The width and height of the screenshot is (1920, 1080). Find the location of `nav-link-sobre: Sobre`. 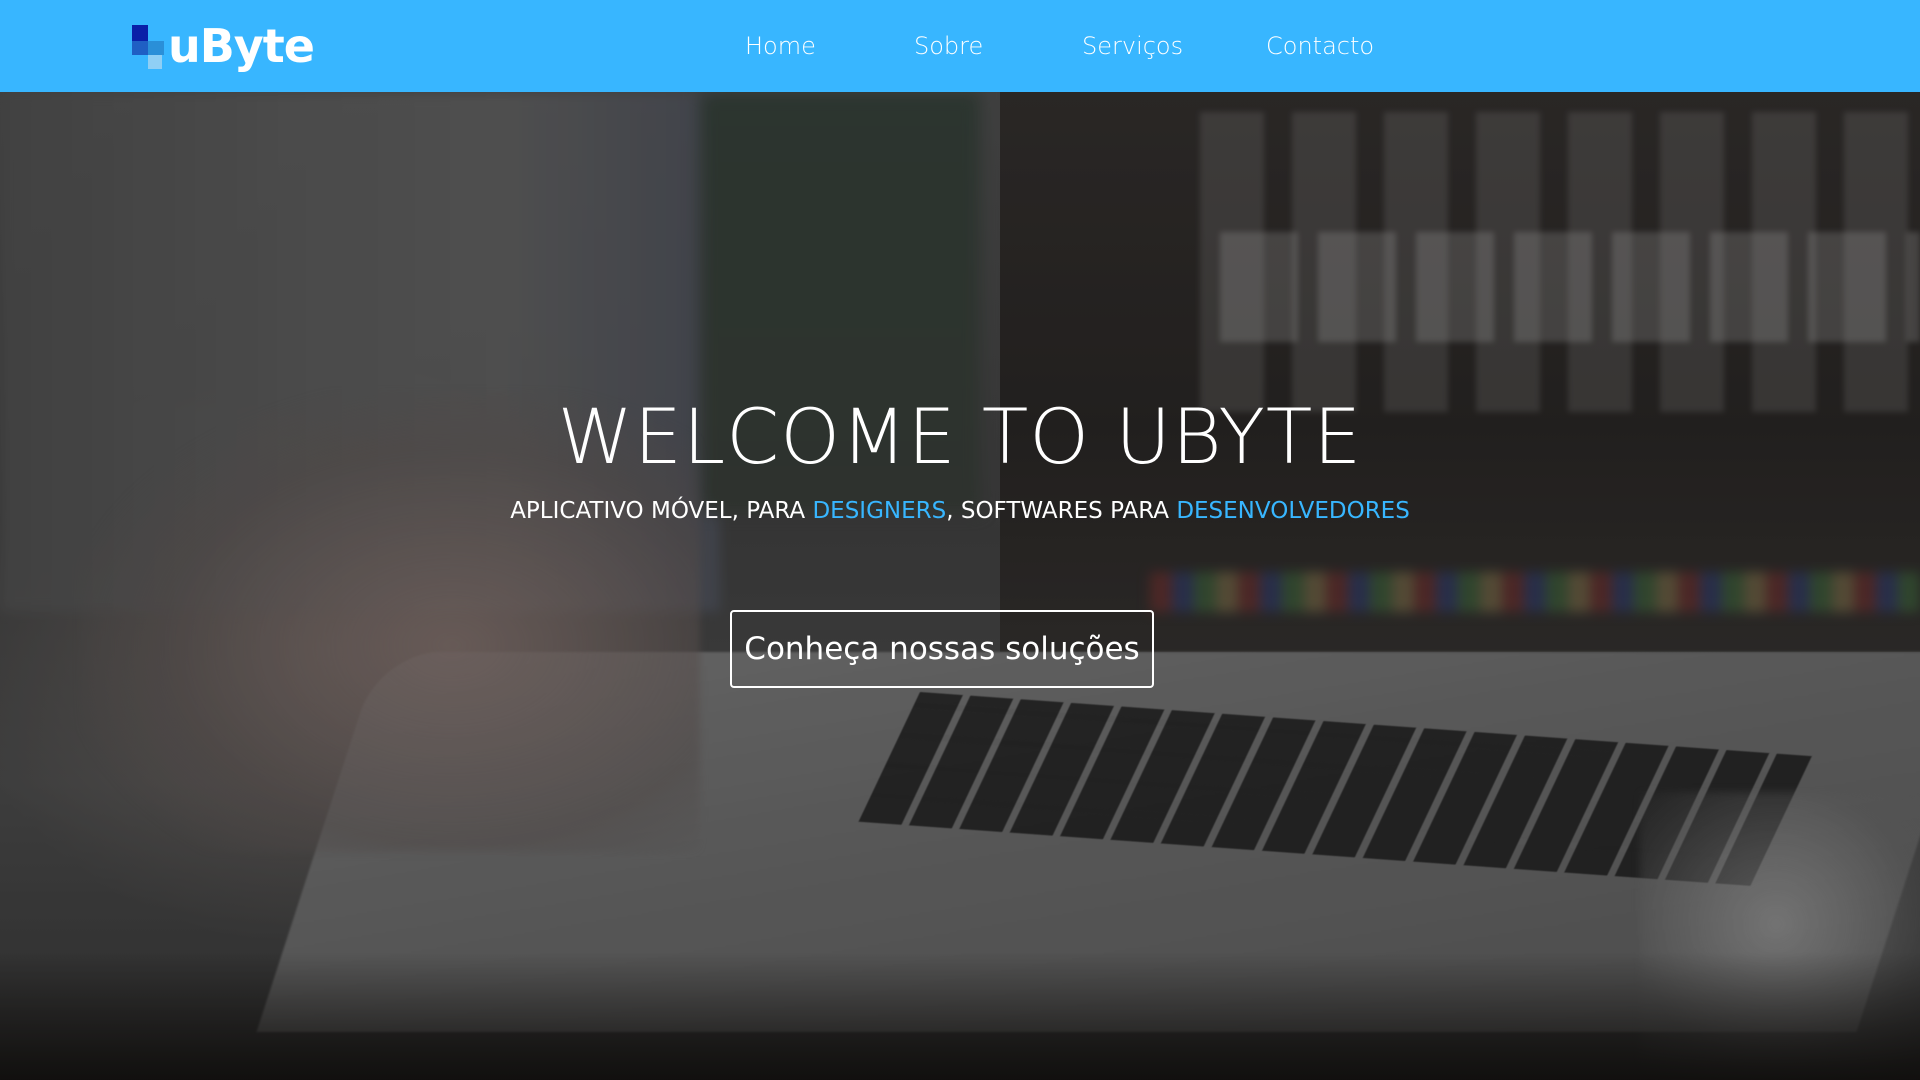

nav-link-sobre: Sobre is located at coordinates (948, 46).